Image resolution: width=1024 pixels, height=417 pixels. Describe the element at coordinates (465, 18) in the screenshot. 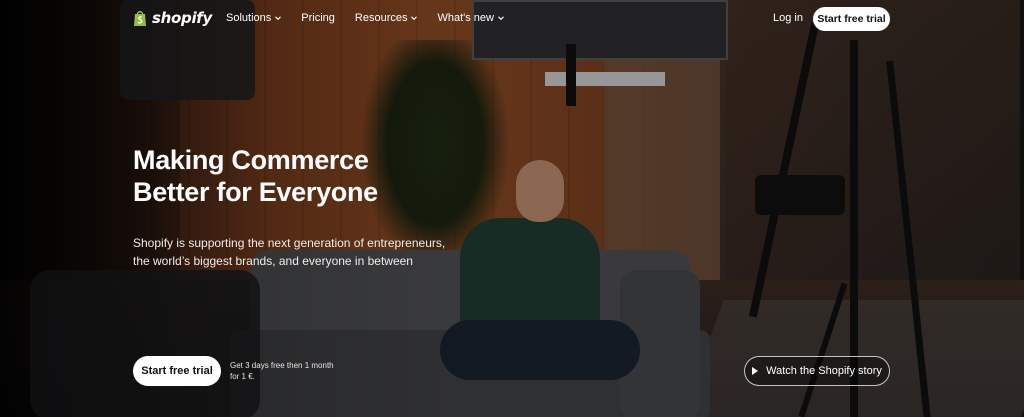

I see `nav-whats-new-label: What's new` at that location.